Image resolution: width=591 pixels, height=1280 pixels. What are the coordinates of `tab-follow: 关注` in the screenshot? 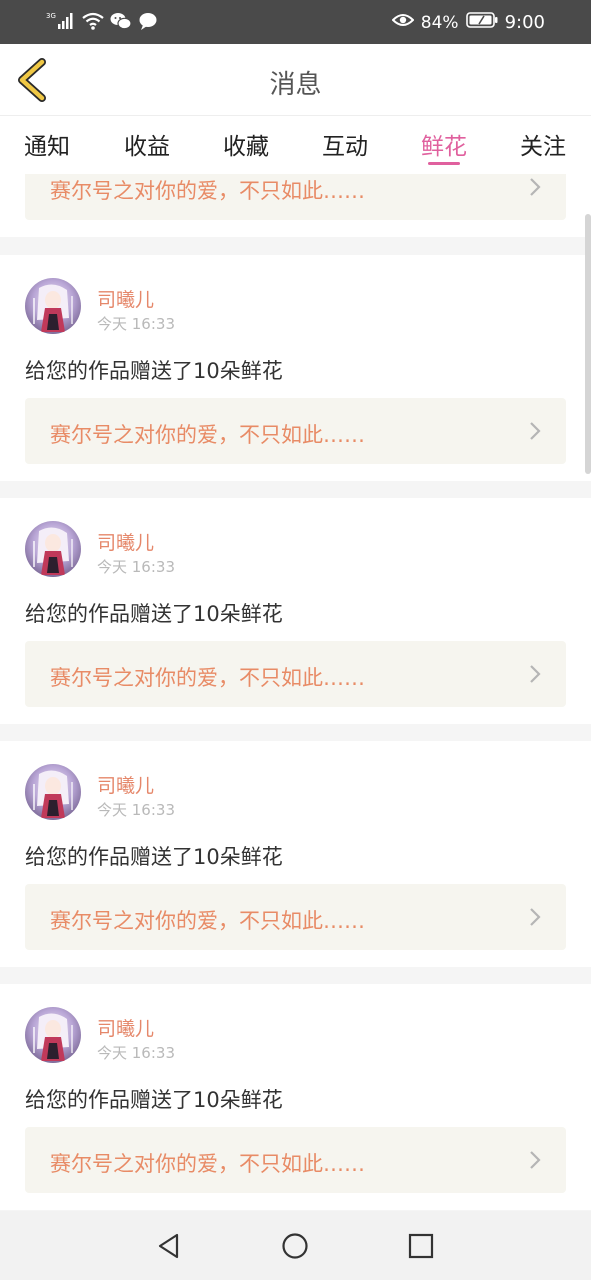 It's located at (543, 144).